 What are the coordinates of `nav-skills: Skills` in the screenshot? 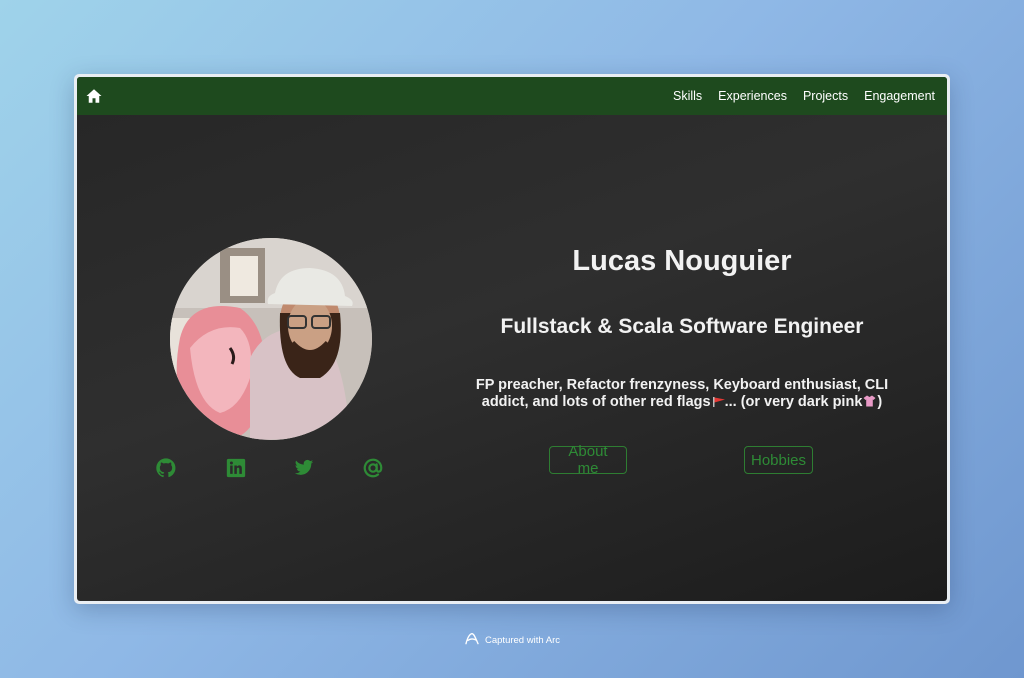 It's located at (687, 96).